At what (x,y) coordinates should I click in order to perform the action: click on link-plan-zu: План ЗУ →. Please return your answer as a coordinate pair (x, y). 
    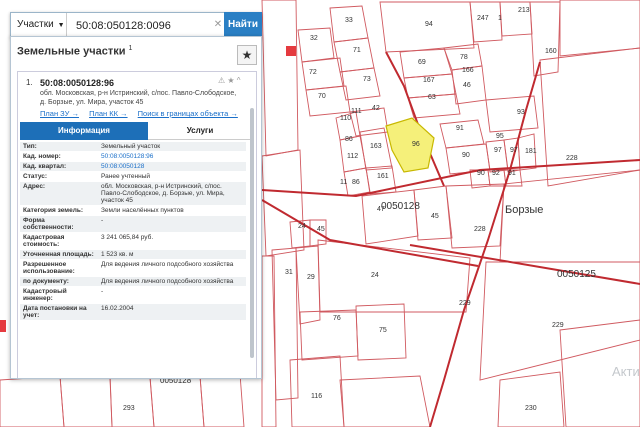
    Looking at the image, I should click on (59, 113).